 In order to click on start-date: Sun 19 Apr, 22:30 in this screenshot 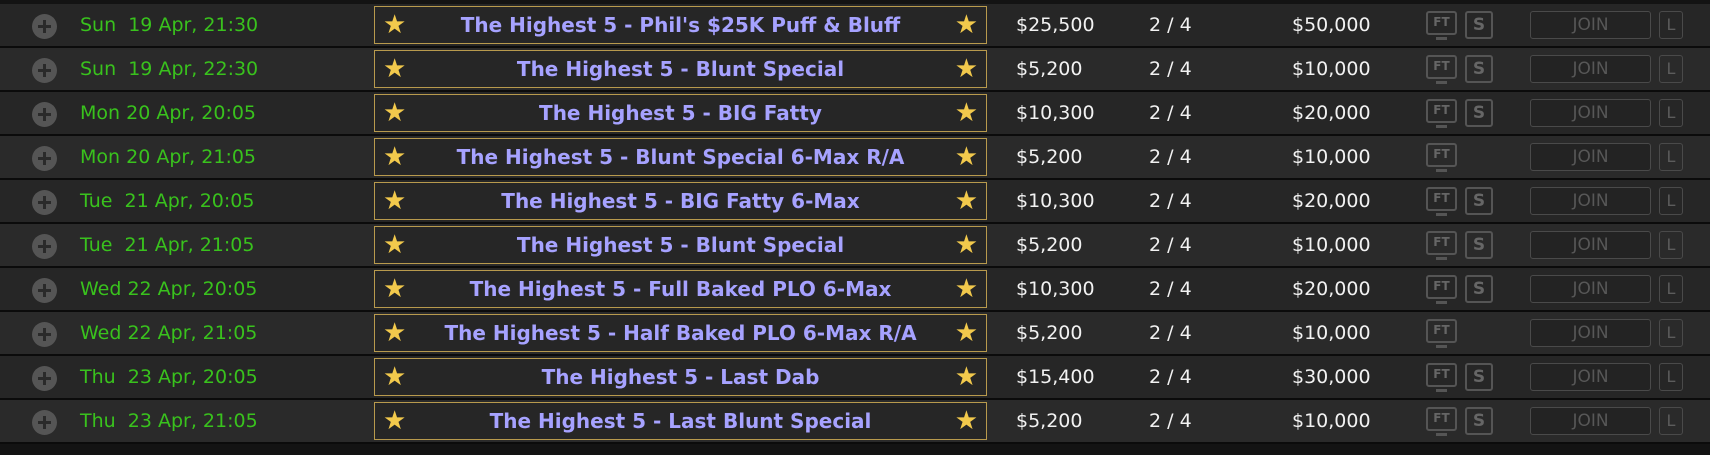, I will do `click(169, 69)`.